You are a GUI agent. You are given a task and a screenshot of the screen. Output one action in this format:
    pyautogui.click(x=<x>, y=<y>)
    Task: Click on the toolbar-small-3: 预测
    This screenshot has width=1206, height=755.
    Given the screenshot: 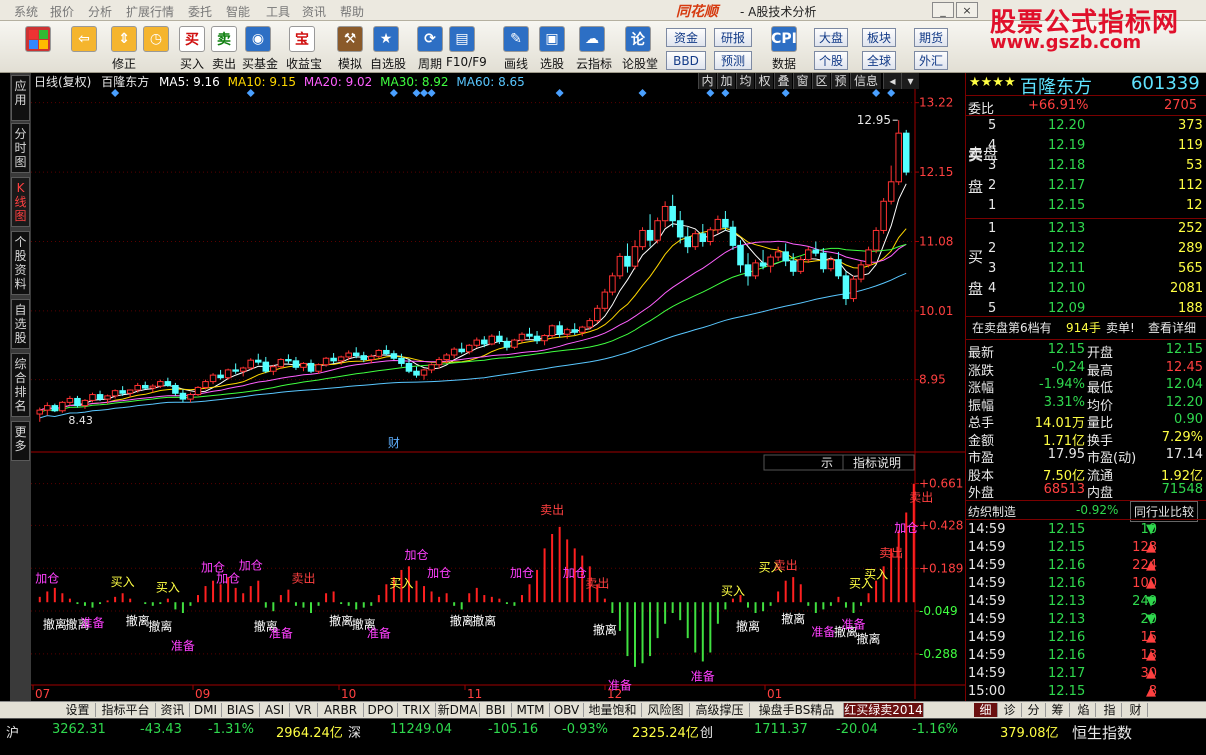 What is the action you would take?
    pyautogui.click(x=733, y=60)
    